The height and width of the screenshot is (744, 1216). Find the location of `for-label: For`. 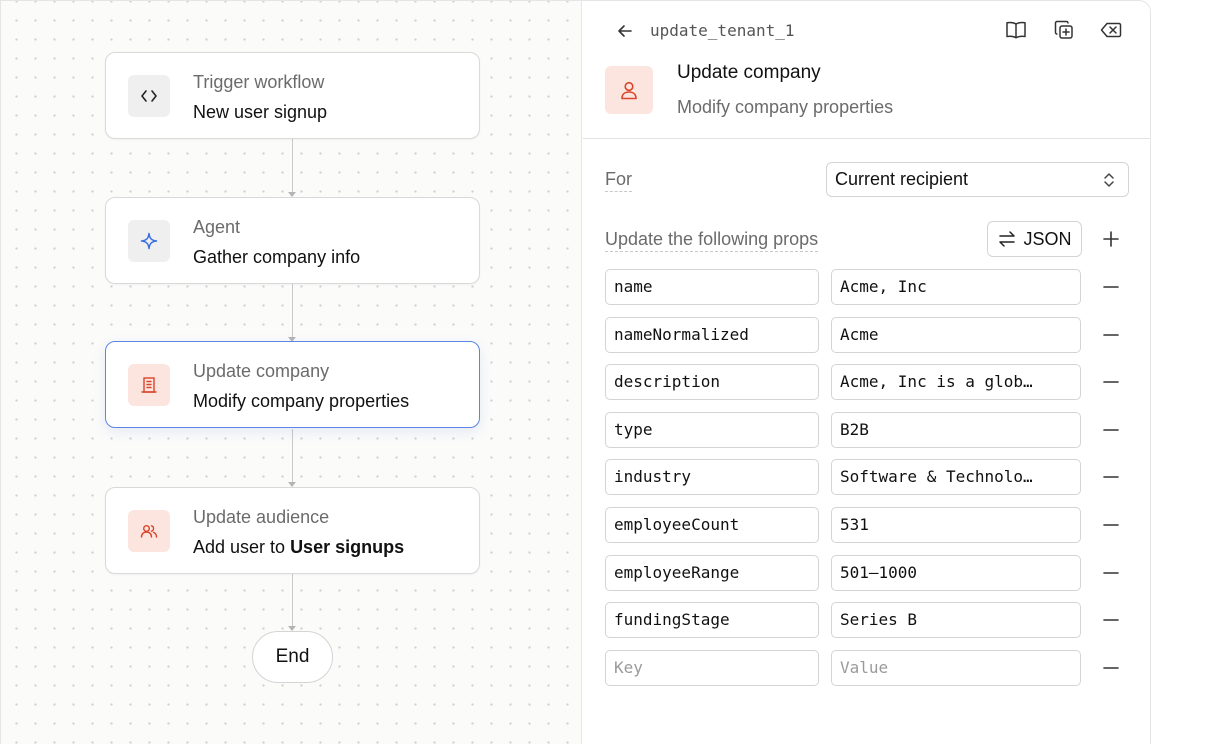

for-label: For is located at coordinates (618, 180).